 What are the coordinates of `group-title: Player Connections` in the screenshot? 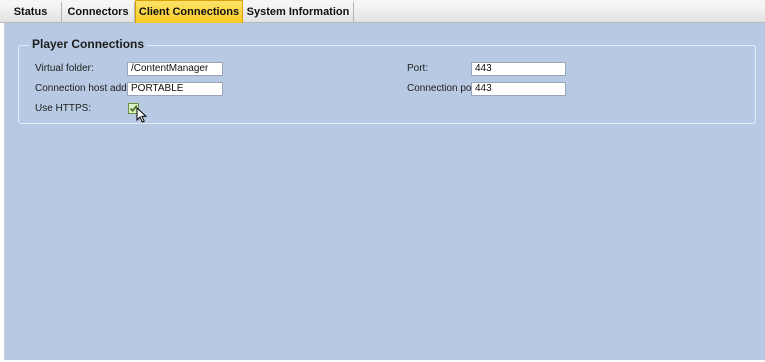 It's located at (88, 44).